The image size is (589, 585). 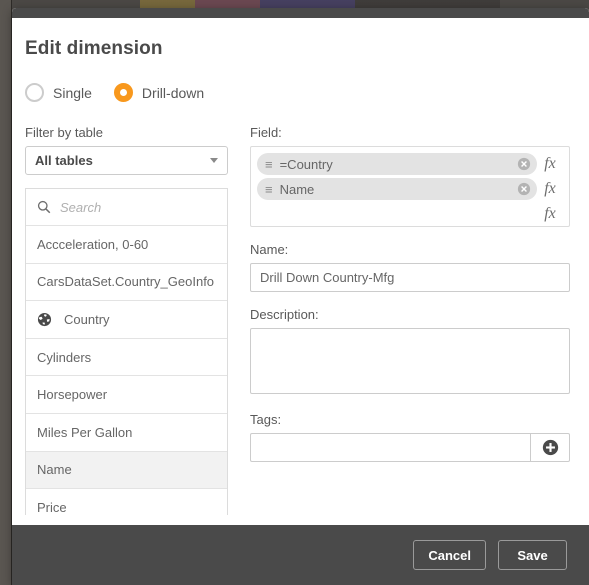 I want to click on page-title: Edit dimension, so click(x=94, y=48).